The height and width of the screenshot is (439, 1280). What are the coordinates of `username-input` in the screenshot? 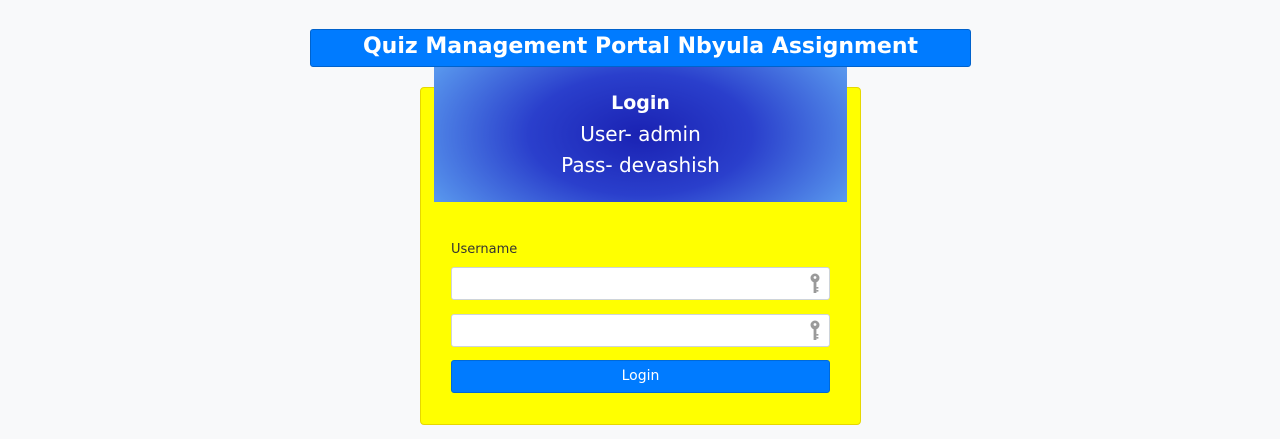 It's located at (622, 283).